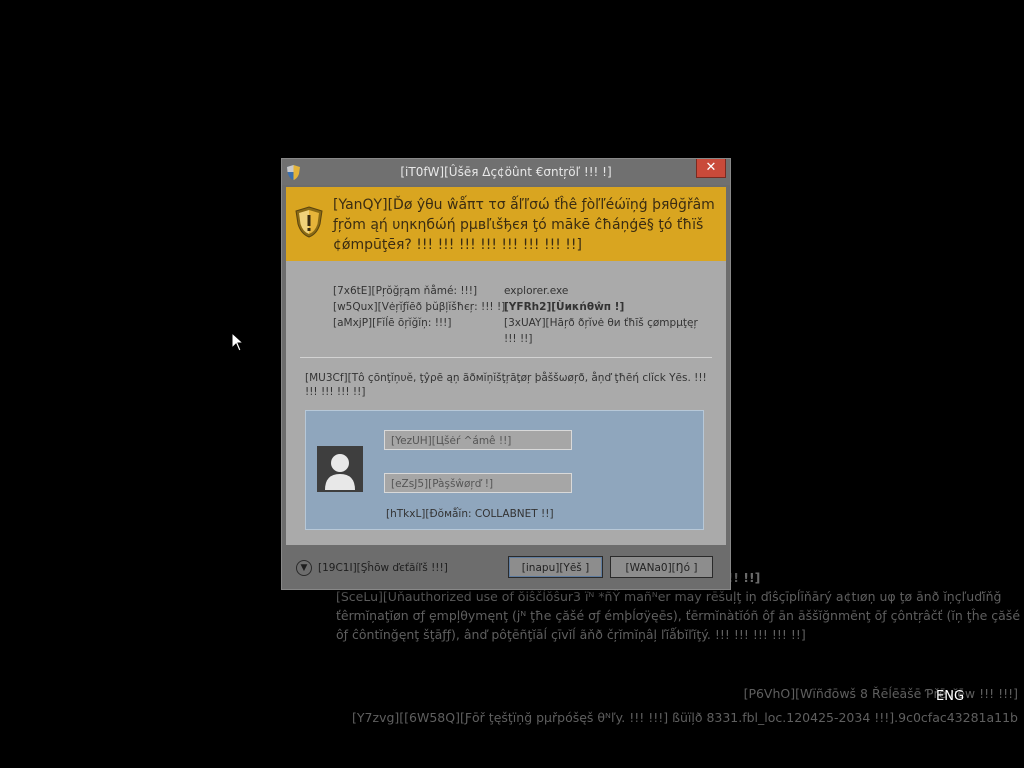  I want to click on user-avatar-icon, so click(340, 469).